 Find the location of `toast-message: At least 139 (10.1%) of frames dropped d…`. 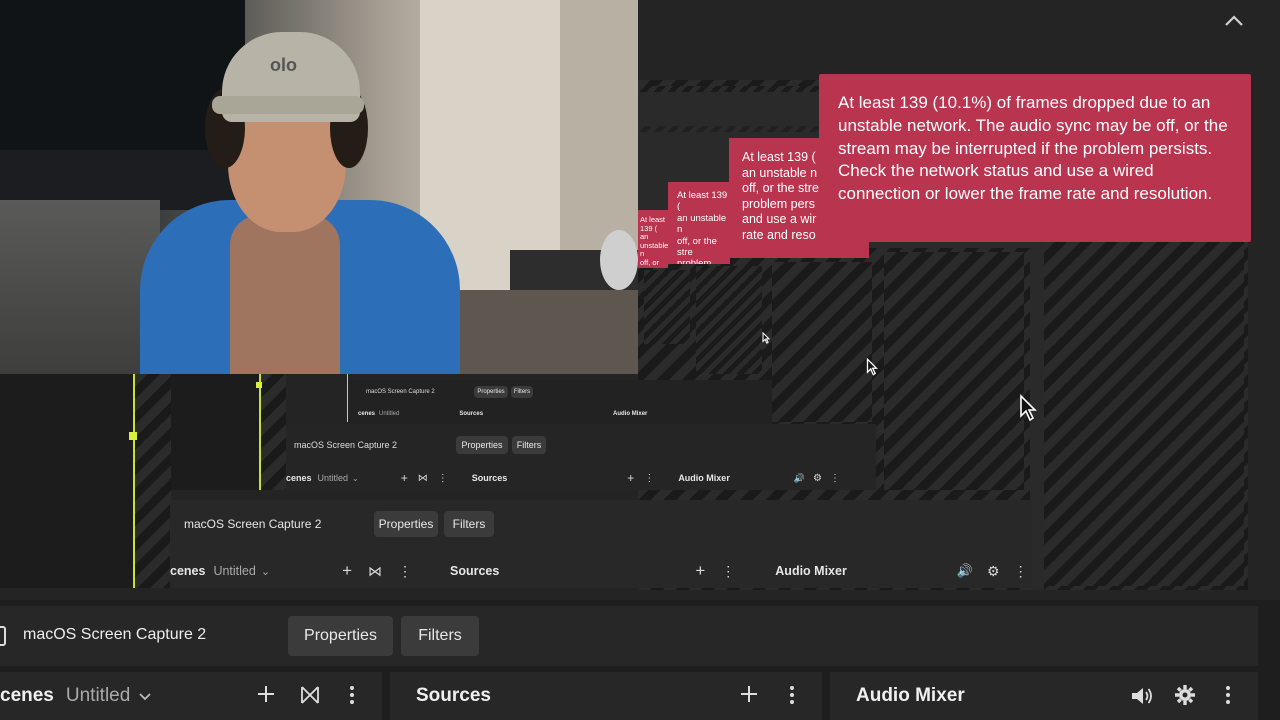

toast-message: At least 139 (10.1%) of frames dropped d… is located at coordinates (1033, 148).